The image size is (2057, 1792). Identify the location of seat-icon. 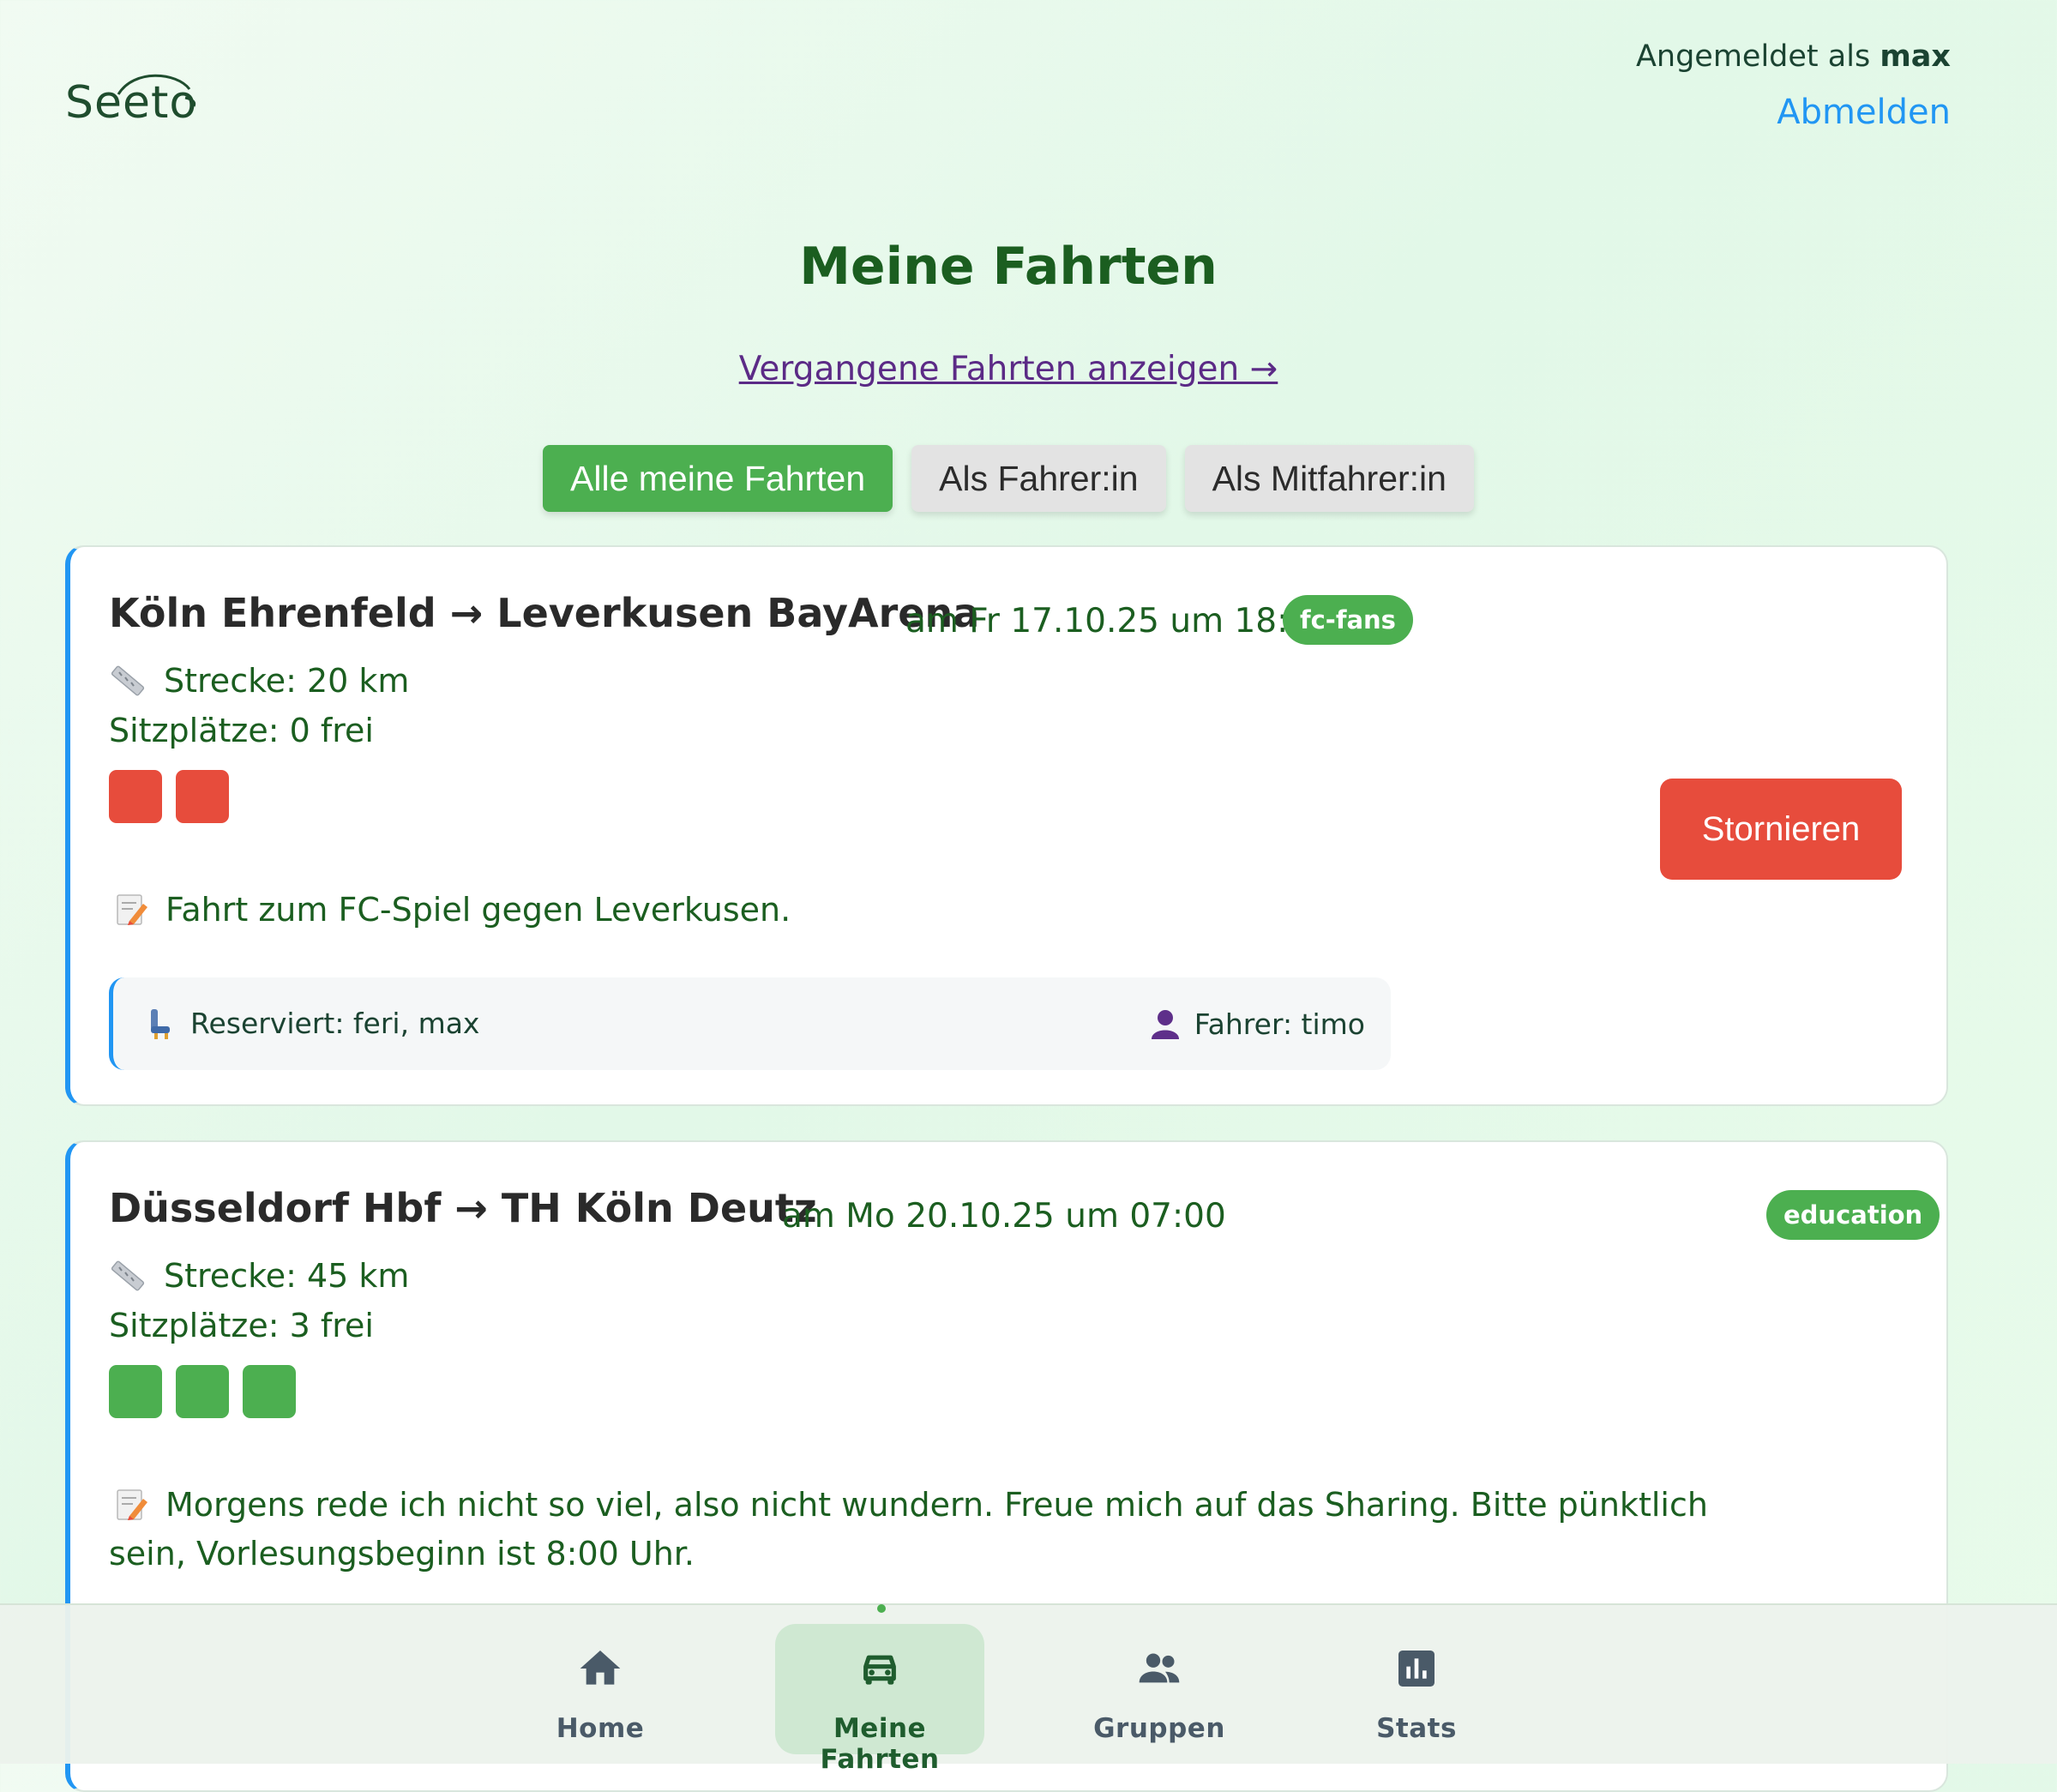
(160, 1024).